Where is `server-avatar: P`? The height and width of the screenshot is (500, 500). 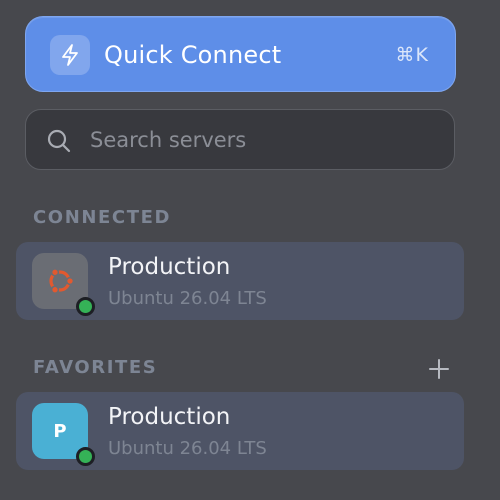
server-avatar: P is located at coordinates (63, 434).